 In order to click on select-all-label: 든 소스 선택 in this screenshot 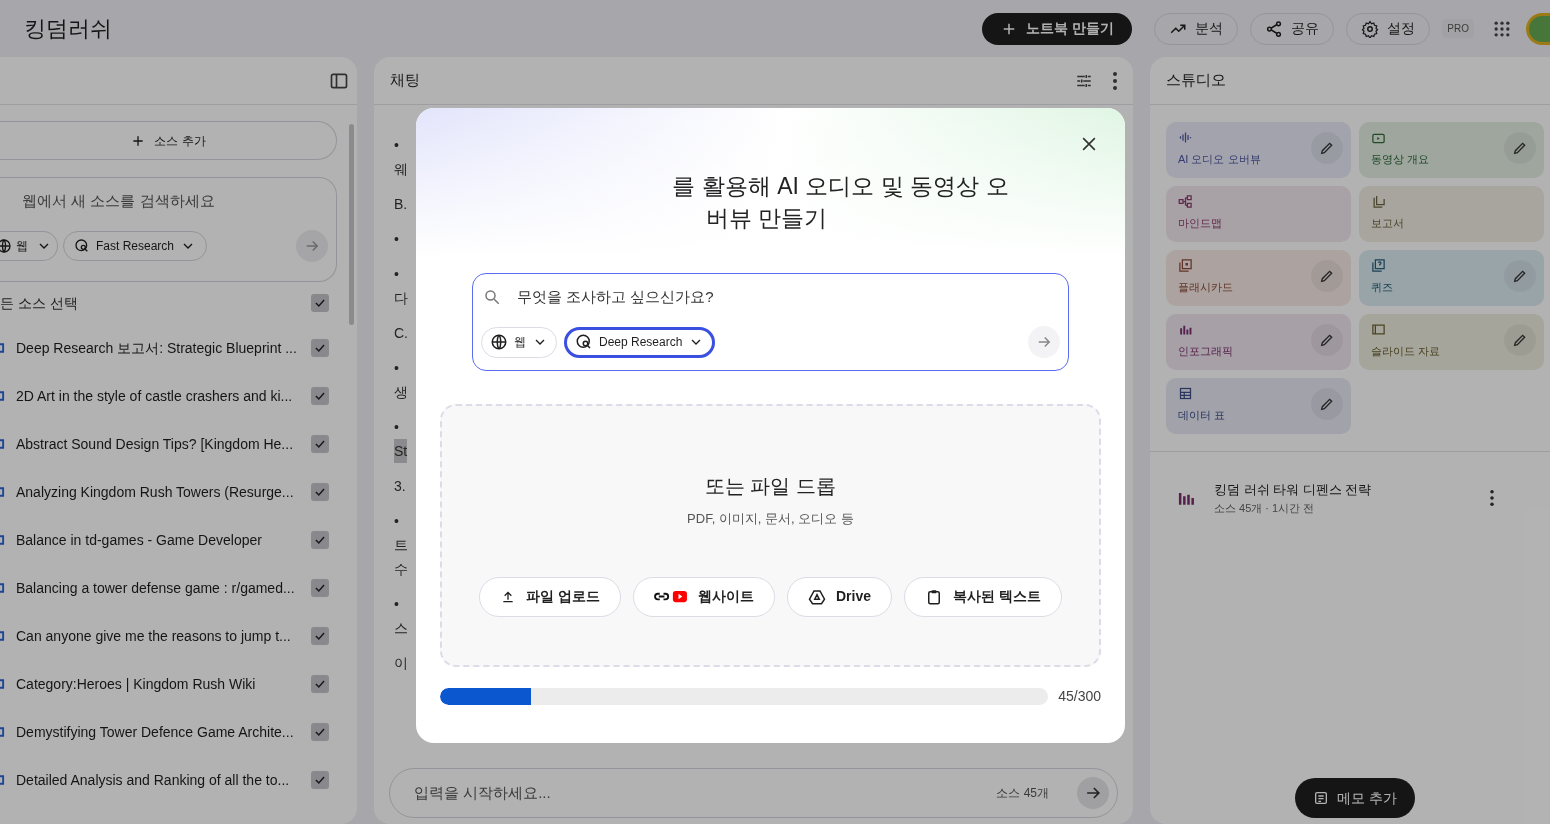, I will do `click(39, 303)`.